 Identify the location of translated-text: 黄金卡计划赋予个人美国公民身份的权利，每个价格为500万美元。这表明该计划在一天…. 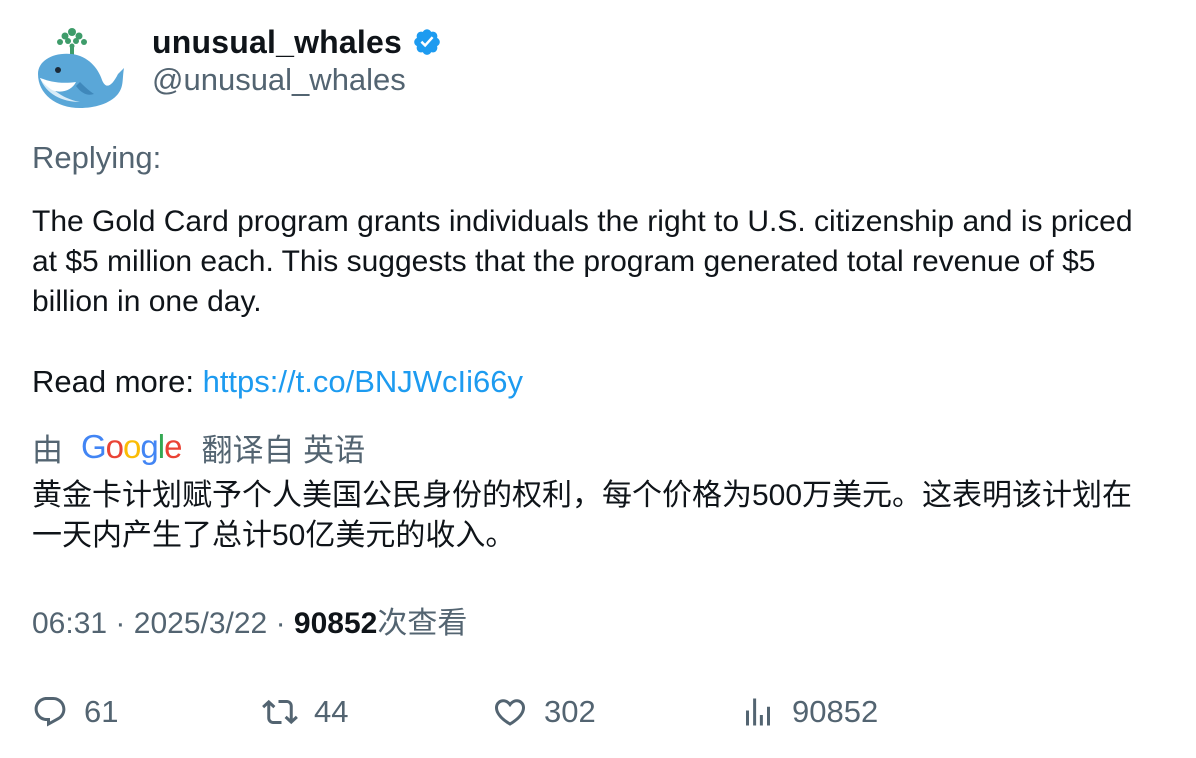
(582, 515).